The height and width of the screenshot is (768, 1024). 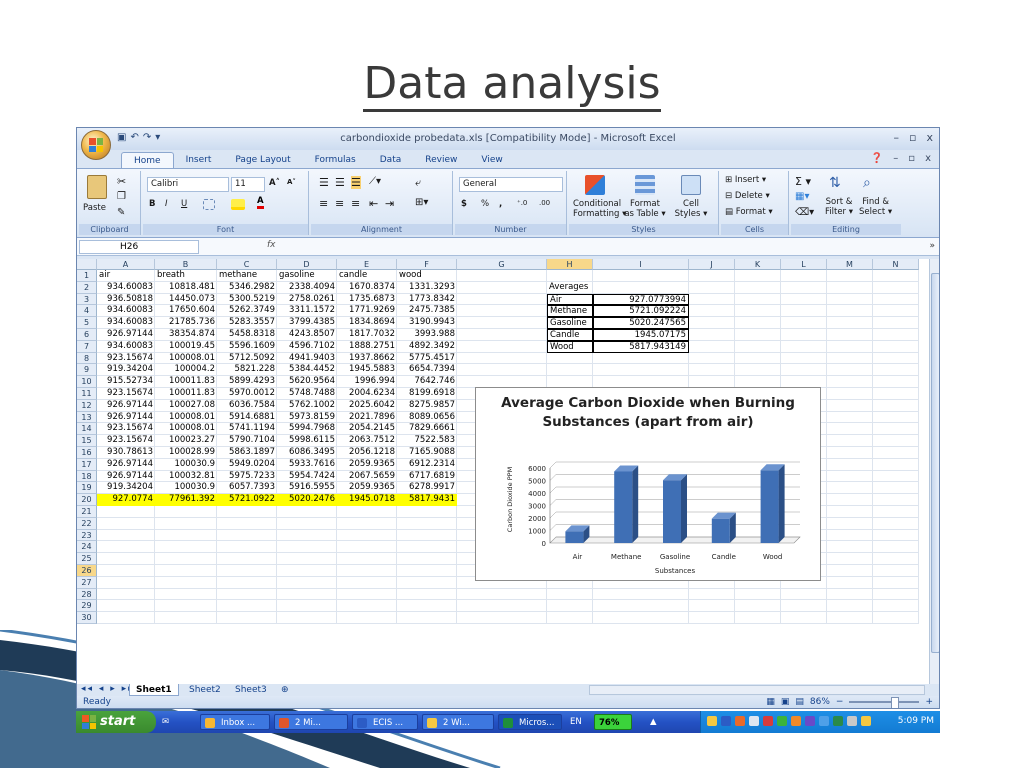 I want to click on data-cell: 934.60083, so click(x=126, y=323).